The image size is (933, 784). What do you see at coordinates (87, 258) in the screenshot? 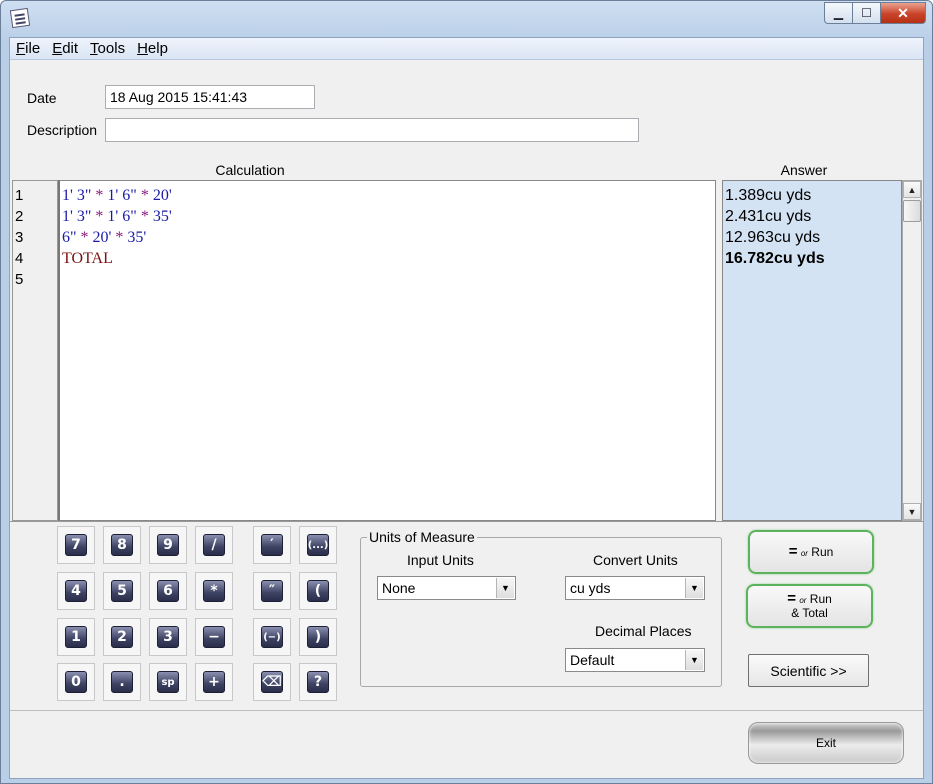
I see `calc-token: TOTAL` at bounding box center [87, 258].